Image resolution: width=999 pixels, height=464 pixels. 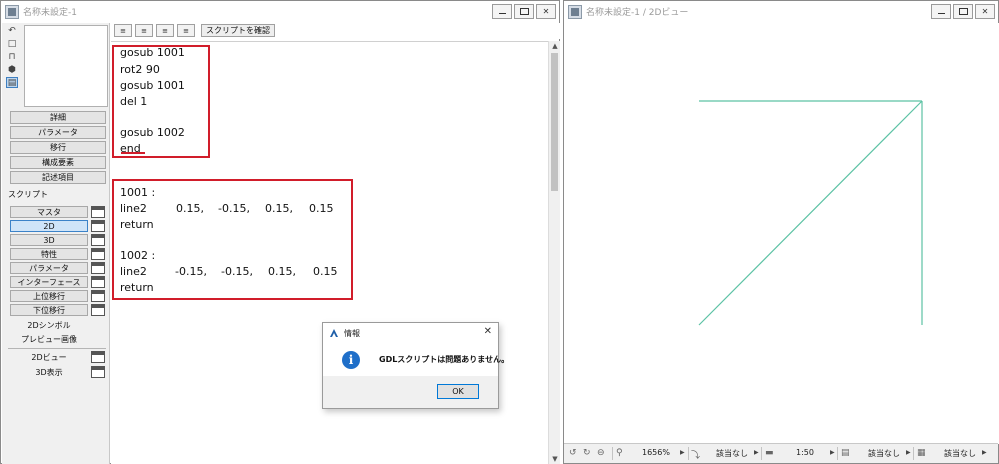 I want to click on editor-scrollbar: ▲ ▼, so click(x=554, y=252).